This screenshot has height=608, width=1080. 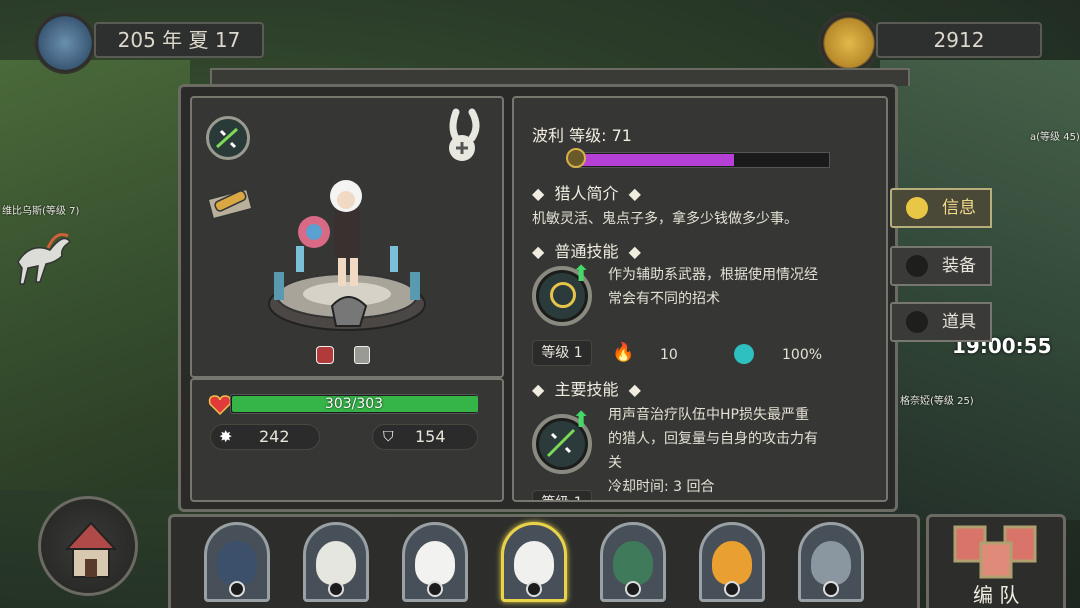 I want to click on tab-items: 道具, so click(x=941, y=322).